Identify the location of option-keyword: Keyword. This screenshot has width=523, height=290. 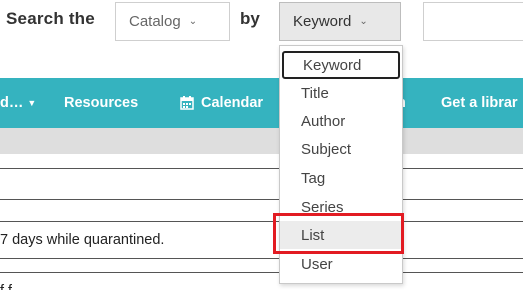
(341, 65).